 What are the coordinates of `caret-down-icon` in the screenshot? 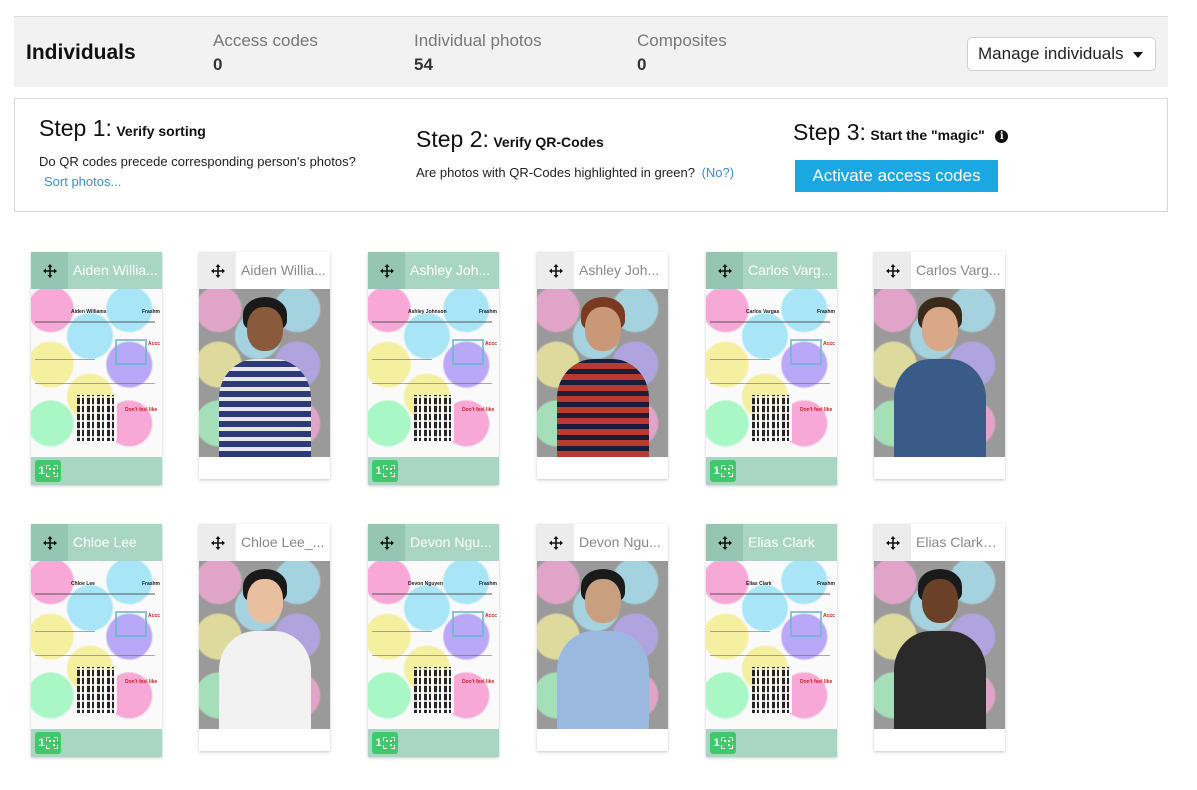 It's located at (1138, 55).